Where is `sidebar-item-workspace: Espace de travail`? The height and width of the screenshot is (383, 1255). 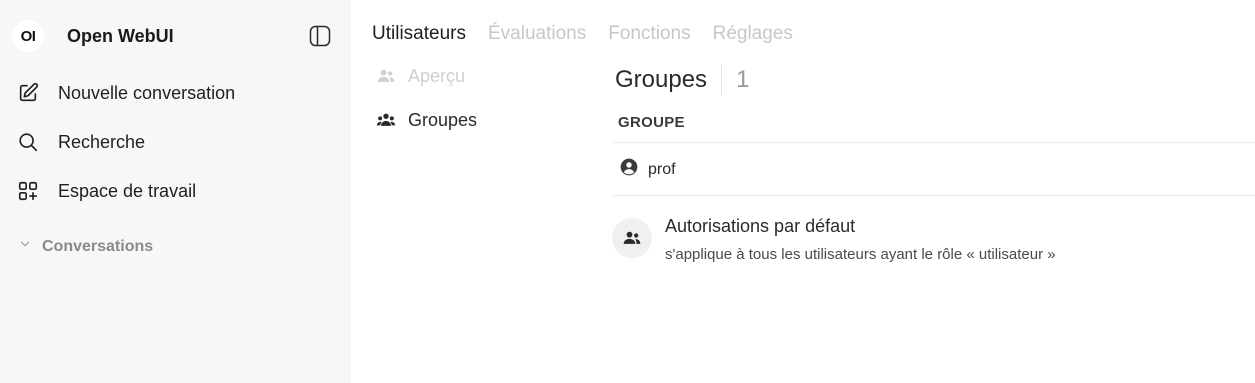 sidebar-item-workspace: Espace de travail is located at coordinates (106, 191).